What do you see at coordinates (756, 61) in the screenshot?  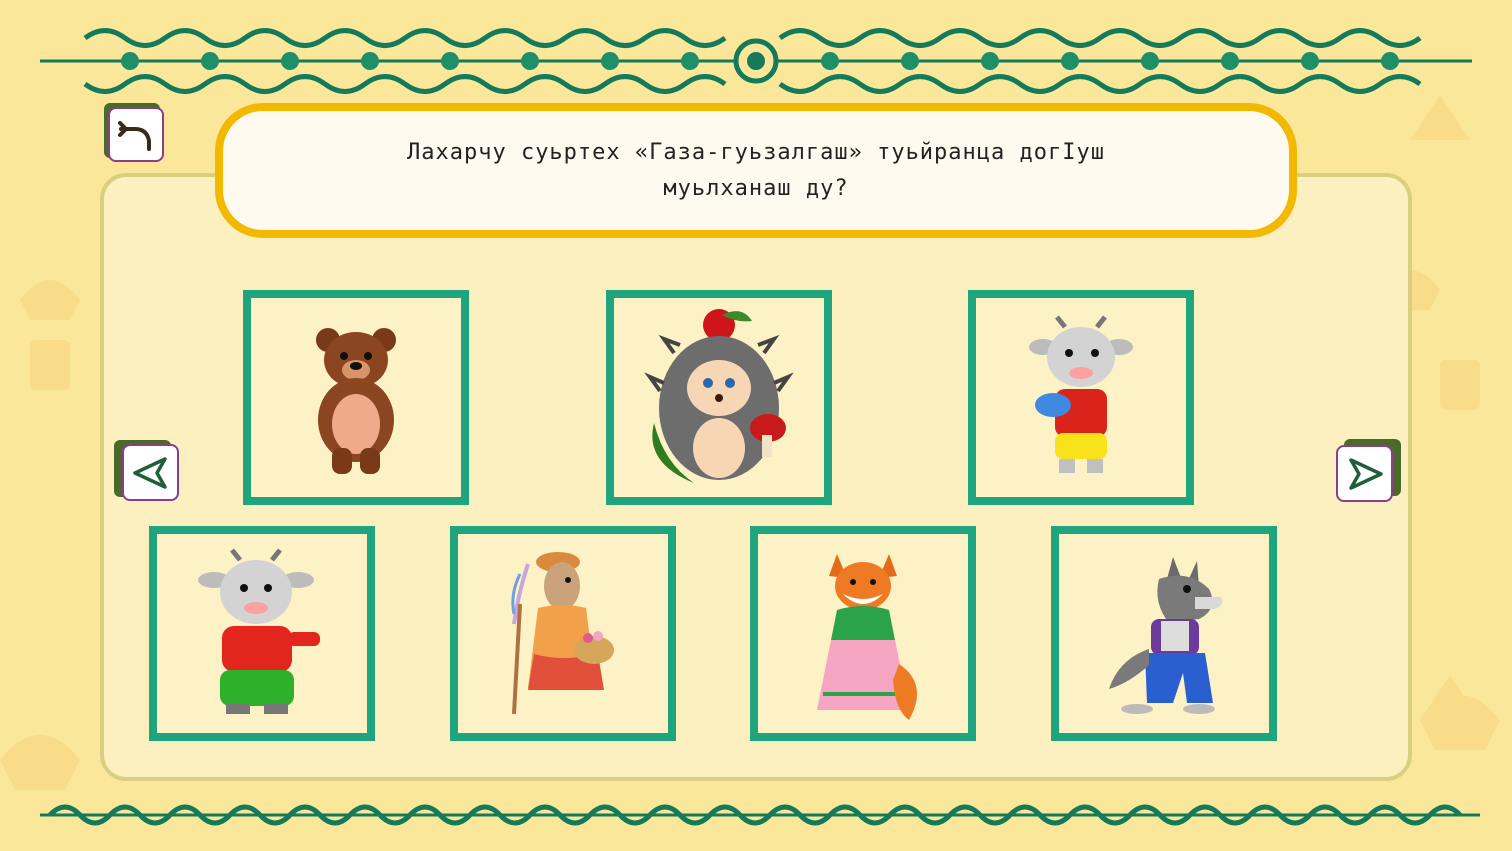 I see `top-ornament` at bounding box center [756, 61].